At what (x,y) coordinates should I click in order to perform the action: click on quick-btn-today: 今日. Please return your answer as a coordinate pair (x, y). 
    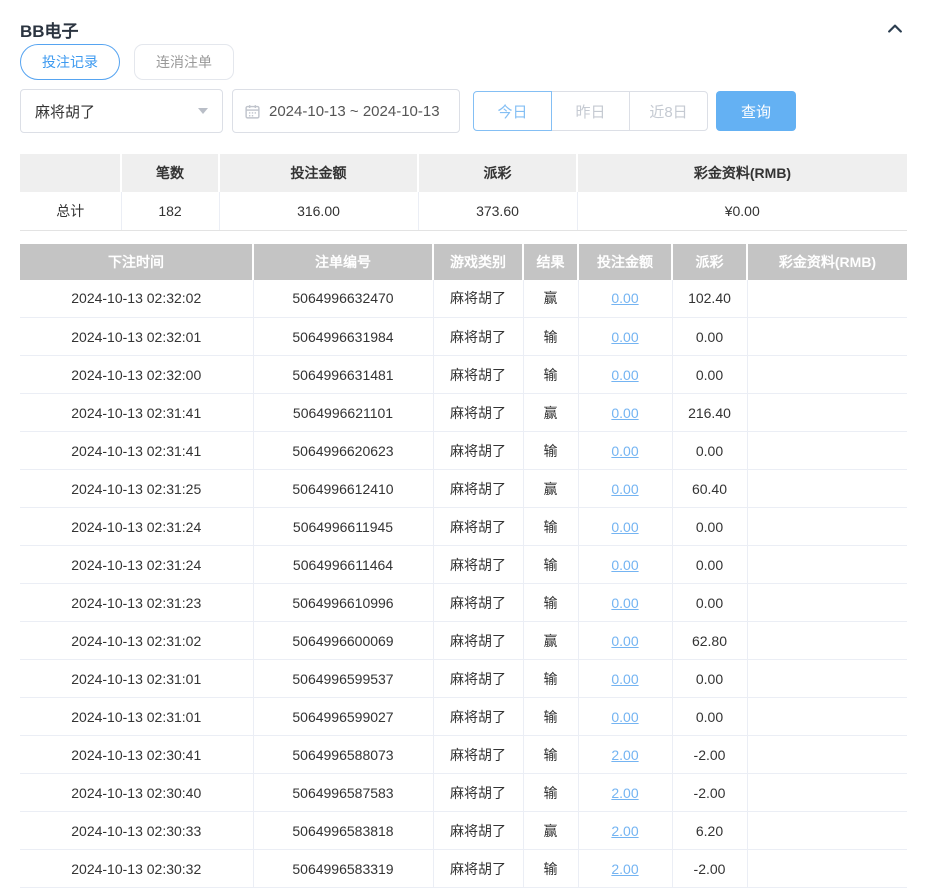
    Looking at the image, I should click on (512, 111).